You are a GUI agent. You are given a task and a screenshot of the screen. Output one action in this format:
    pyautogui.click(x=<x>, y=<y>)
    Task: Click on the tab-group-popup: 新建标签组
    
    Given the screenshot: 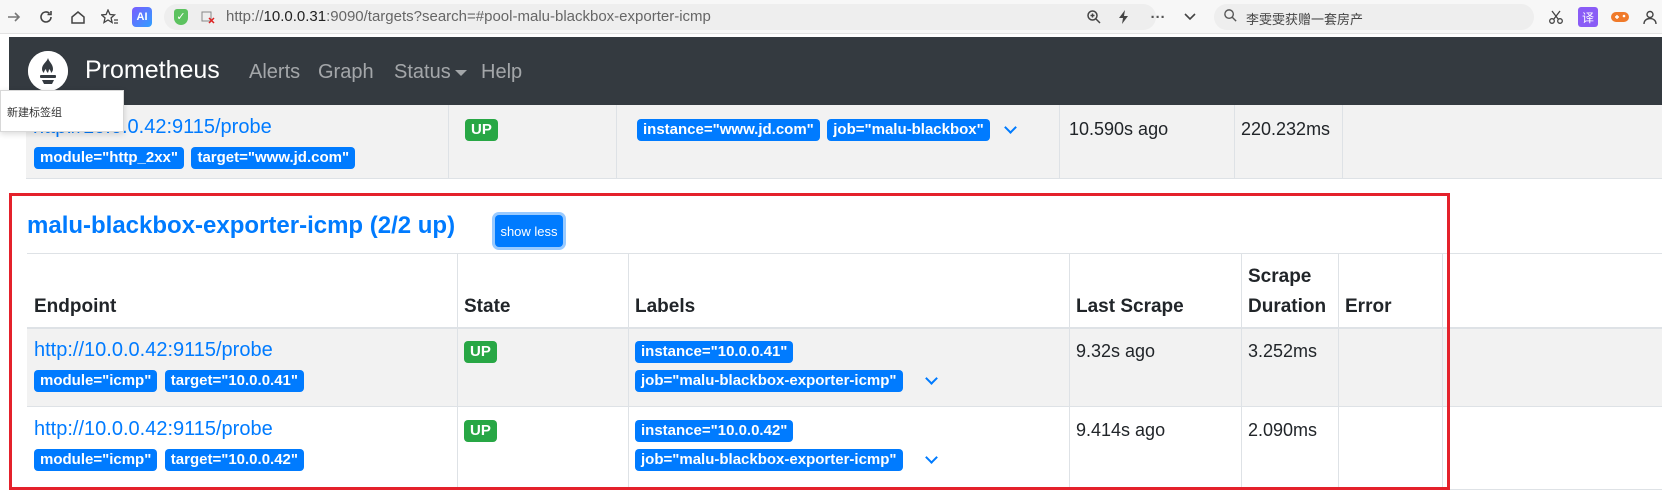 What is the action you would take?
    pyautogui.click(x=62, y=111)
    